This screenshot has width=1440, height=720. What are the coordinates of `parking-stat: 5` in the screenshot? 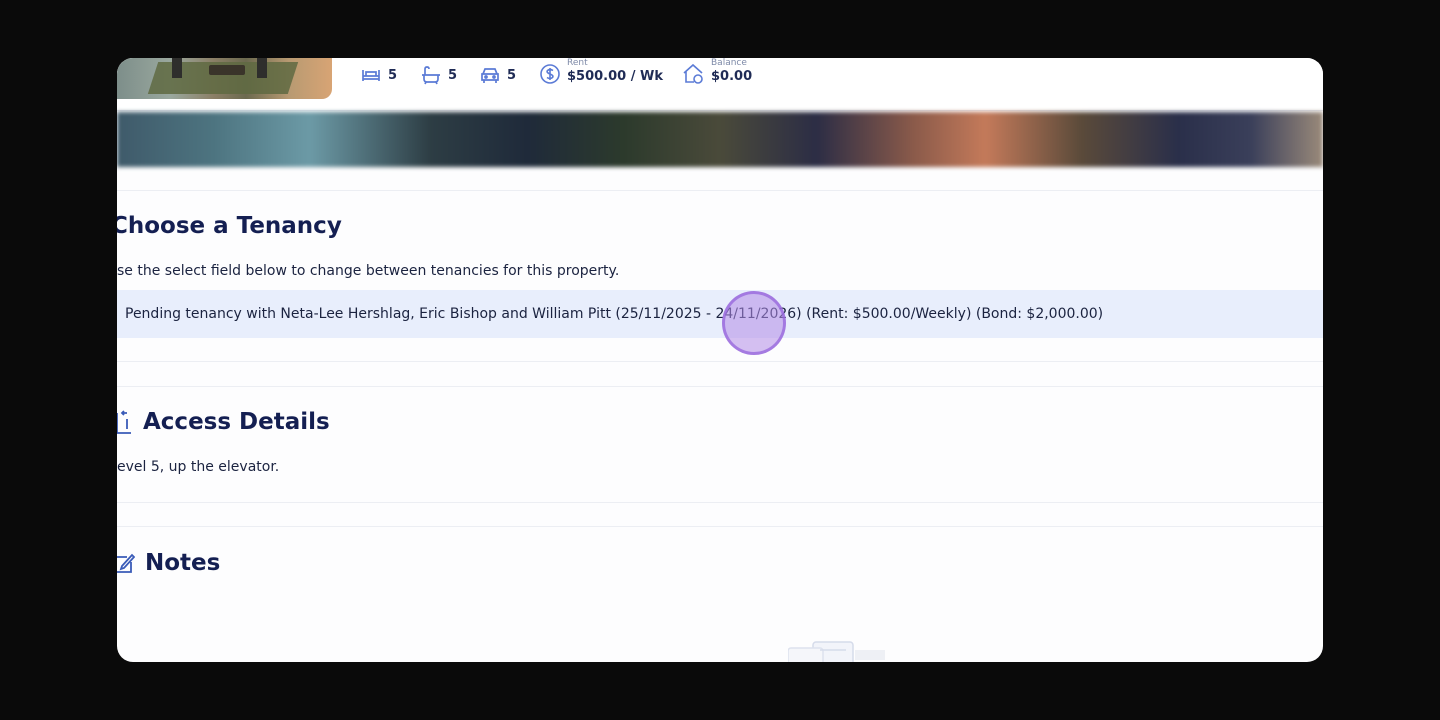 It's located at (497, 75).